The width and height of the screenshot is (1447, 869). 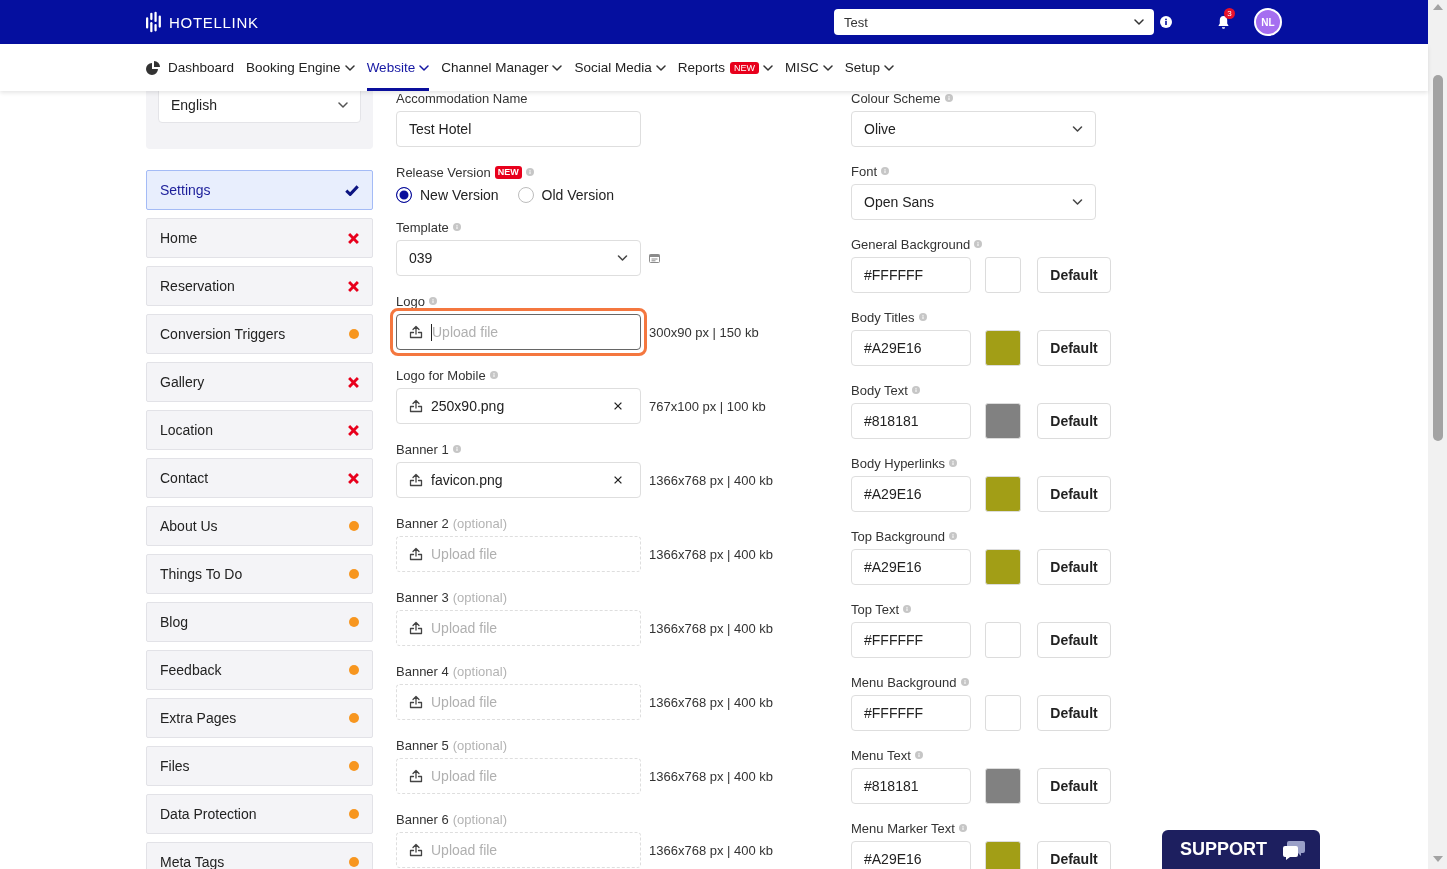 I want to click on upload-field: favicon.png, so click(x=518, y=480).